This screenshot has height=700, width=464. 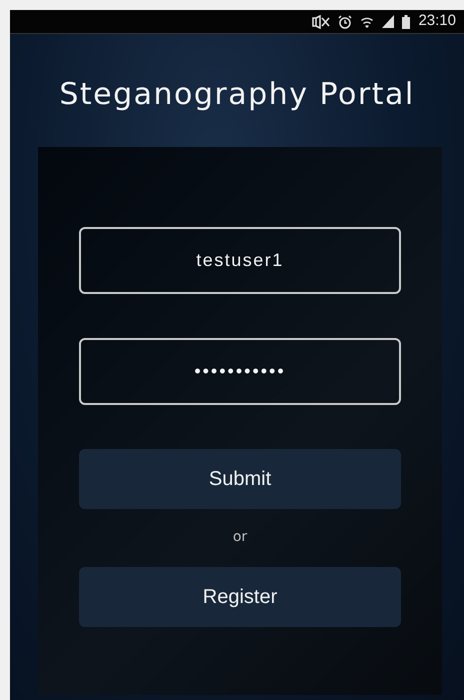 What do you see at coordinates (240, 537) in the screenshot?
I see `or-separator: or` at bounding box center [240, 537].